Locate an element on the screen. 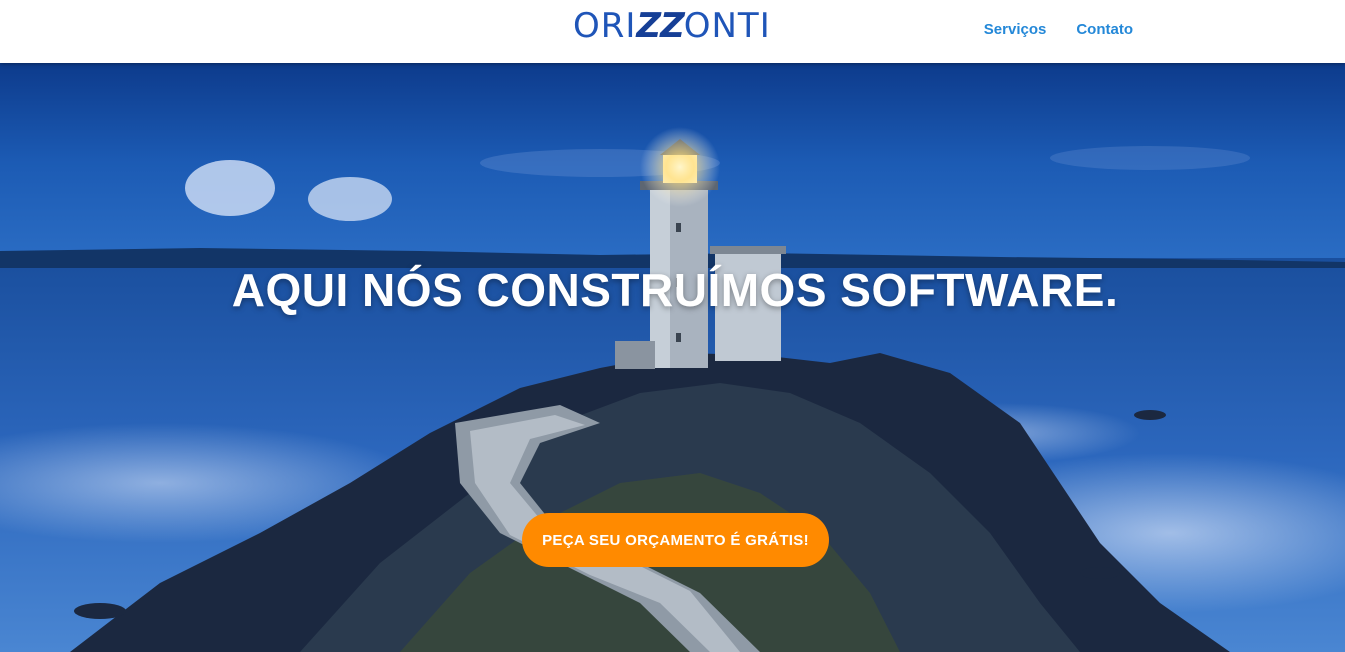  main-nav: Serviços Contato is located at coordinates (1058, 29).